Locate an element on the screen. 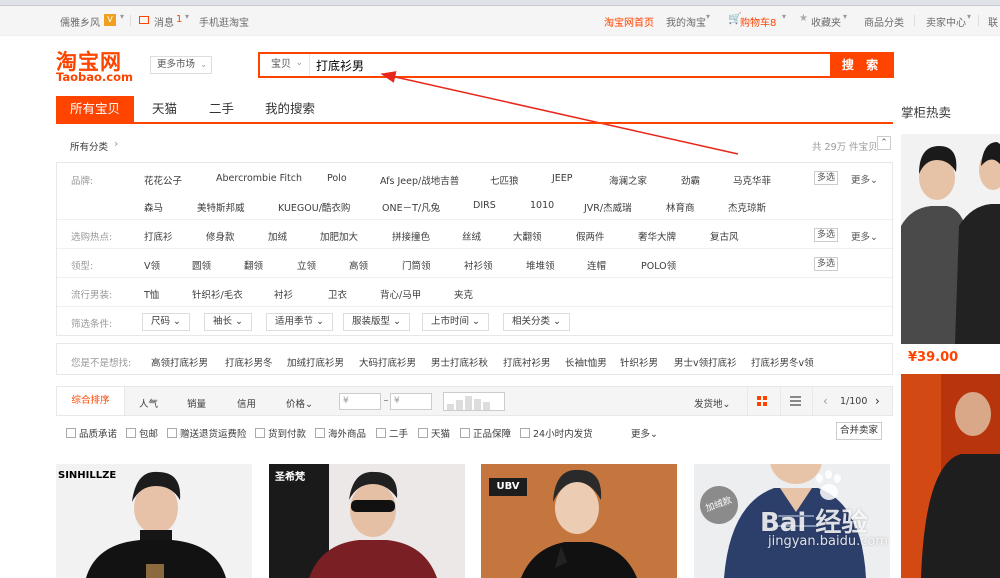  filter-option: 林育商 is located at coordinates (680, 207).